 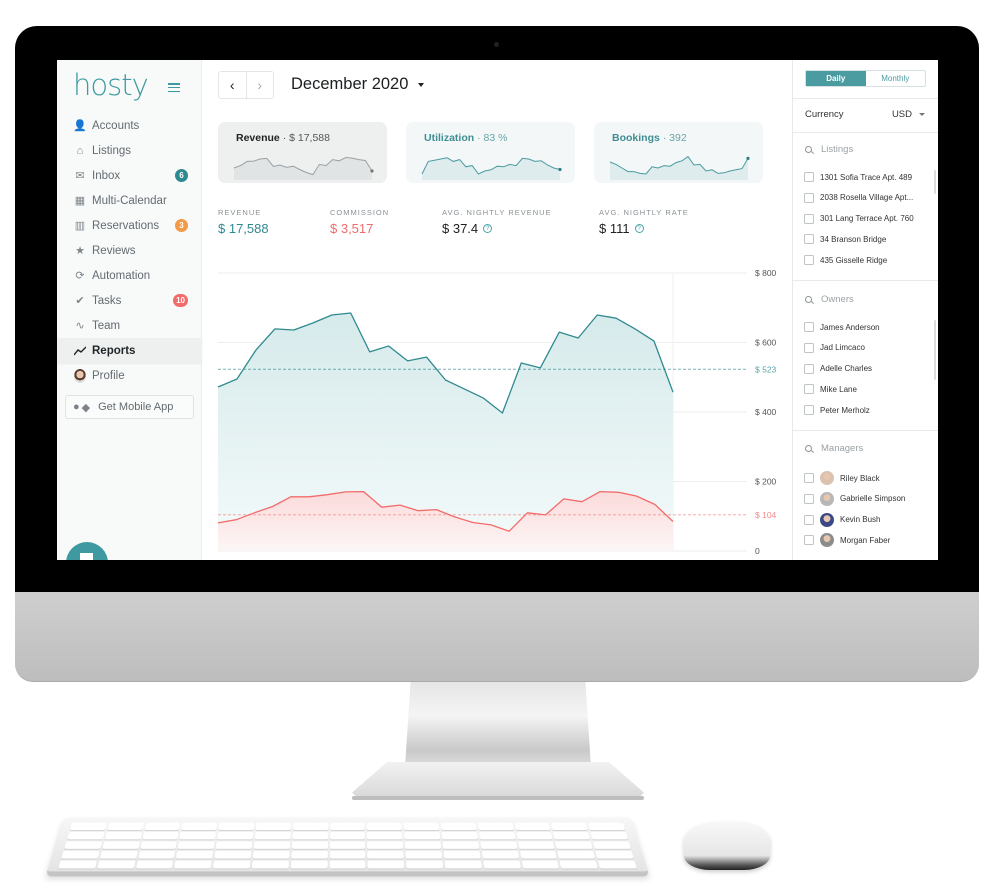 What do you see at coordinates (358, 84) in the screenshot?
I see `month-selector: December 2020` at bounding box center [358, 84].